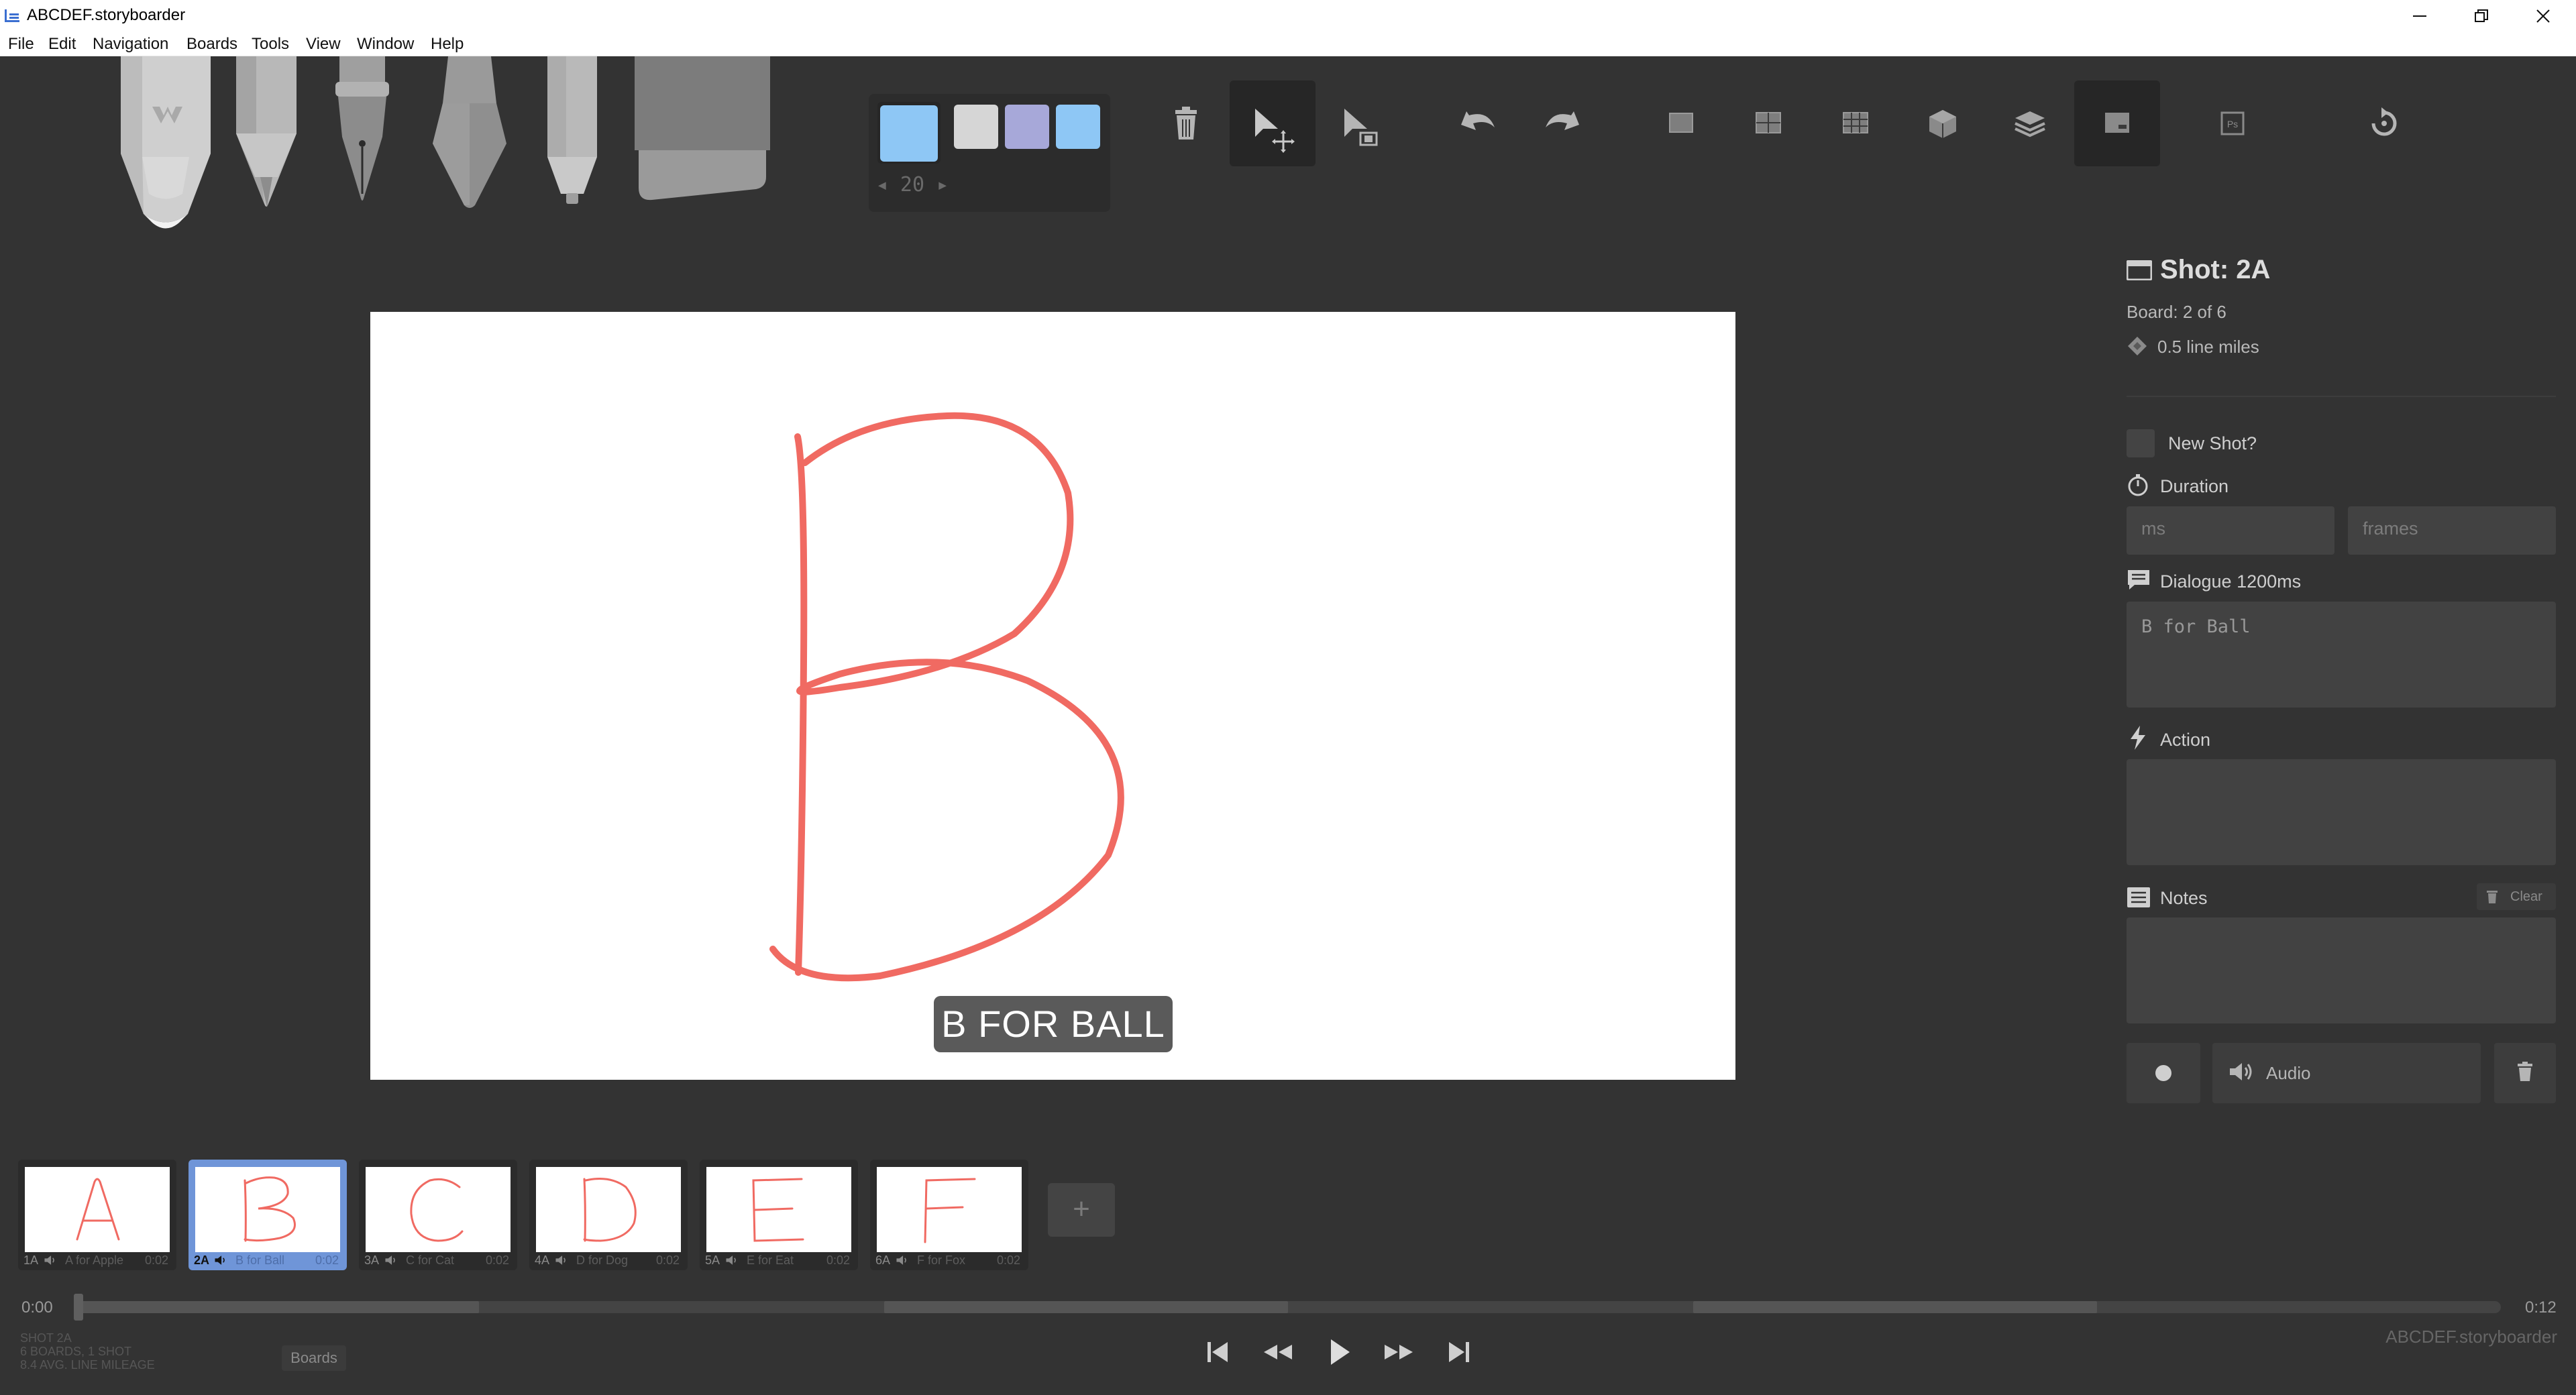 The image size is (2576, 1395). I want to click on board-thumbnail-3a: 3A C for Cat 0:02, so click(438, 1215).